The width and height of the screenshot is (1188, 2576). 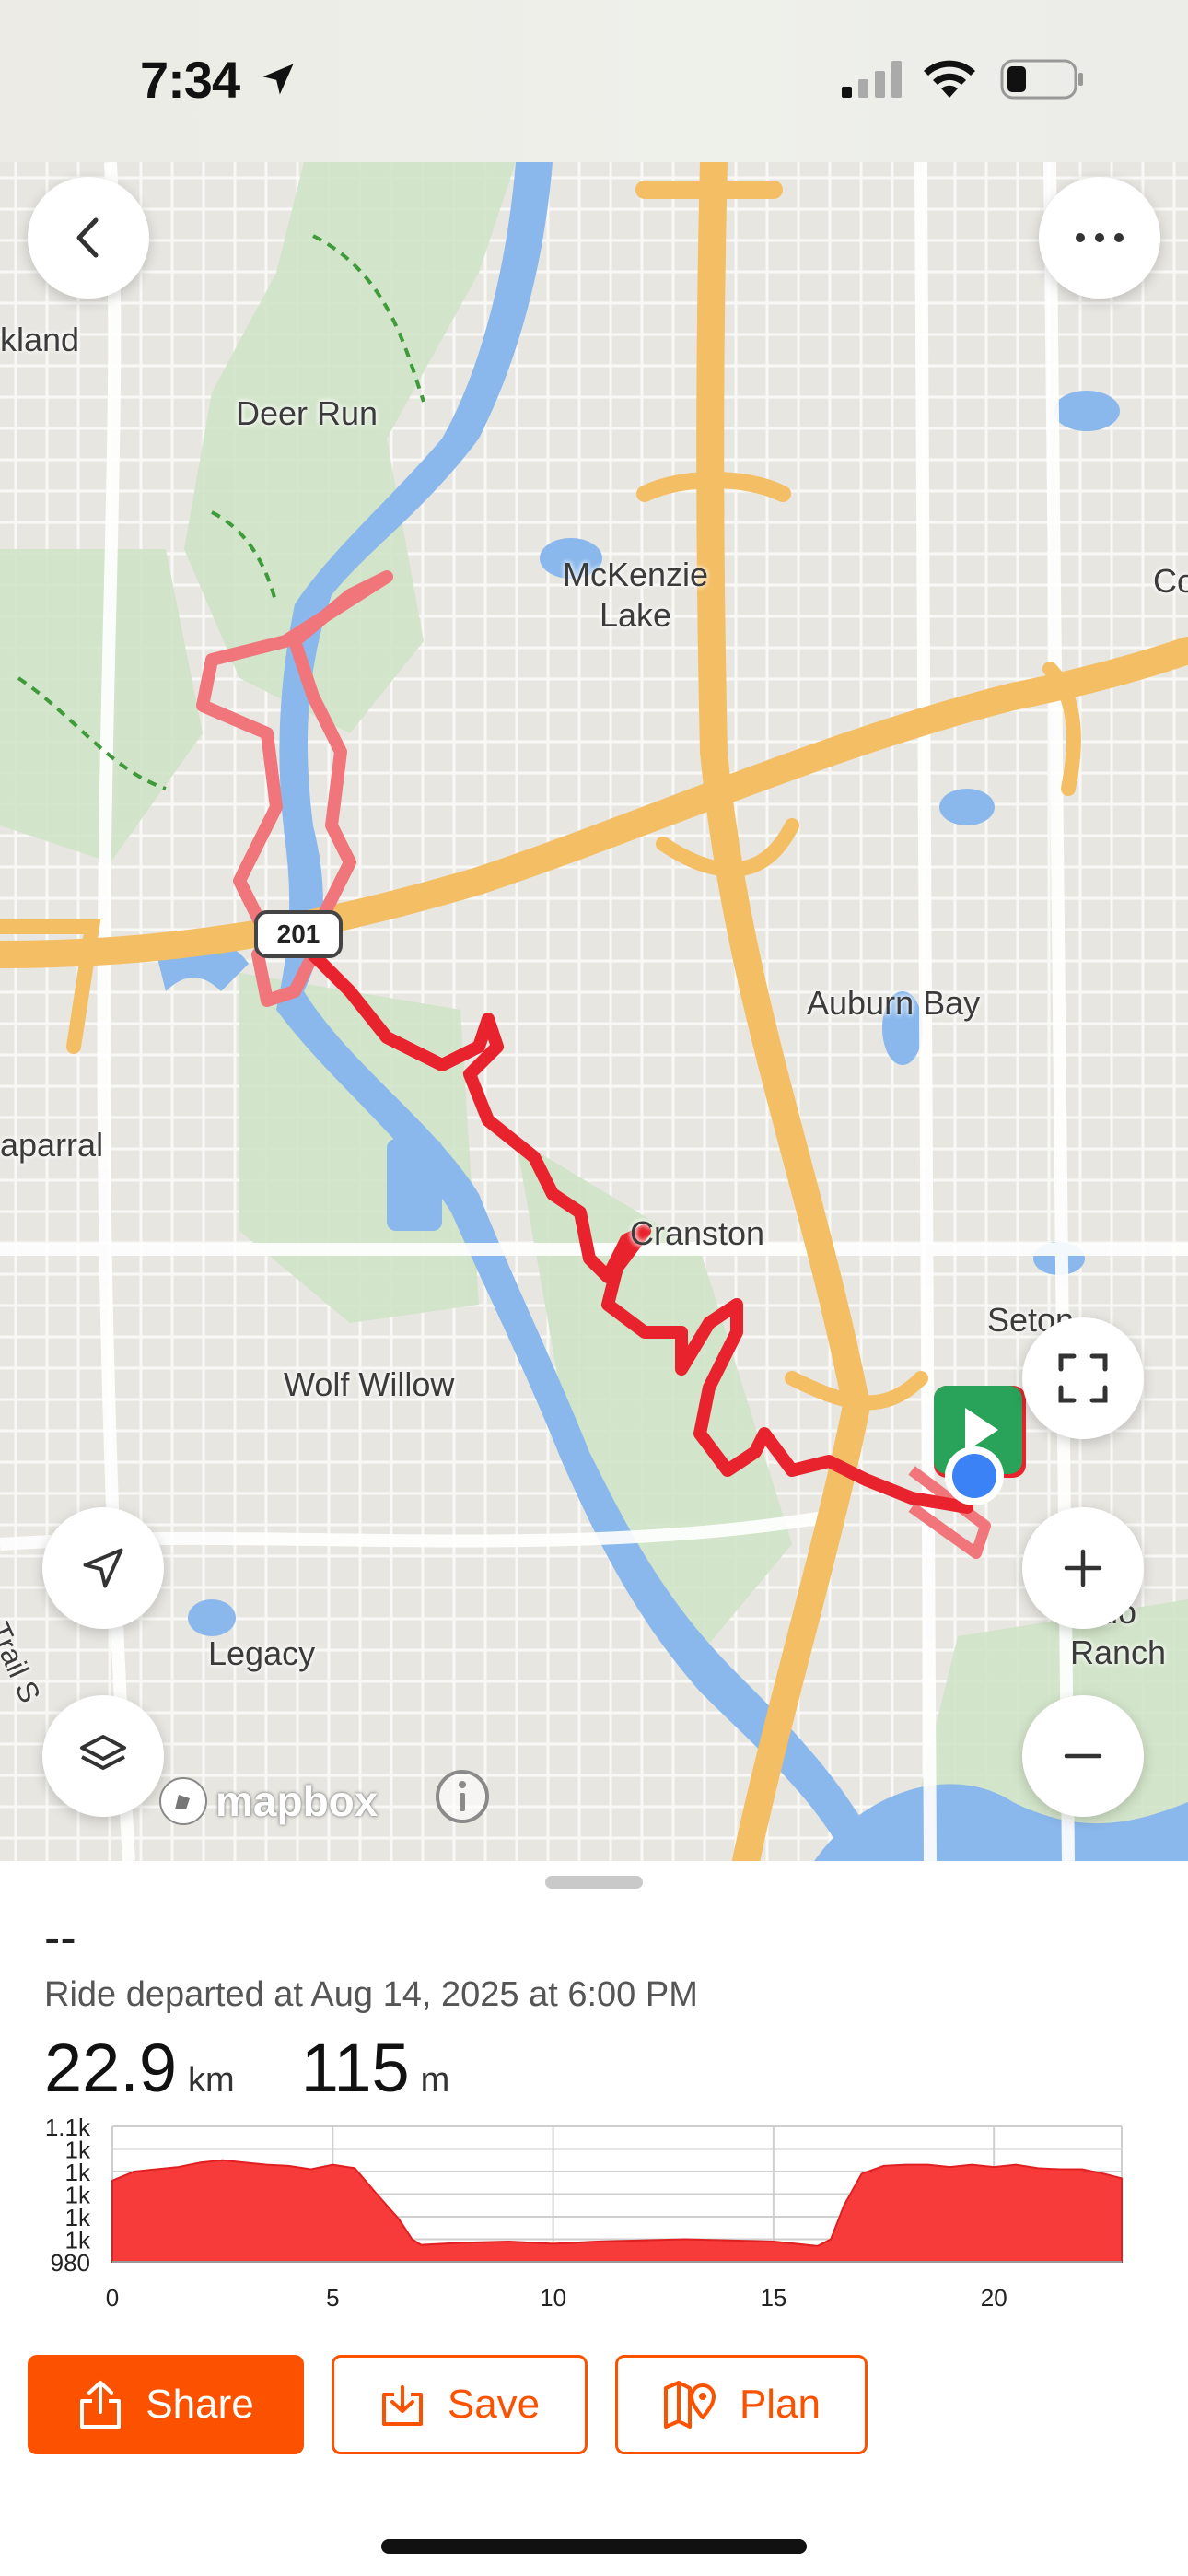 What do you see at coordinates (183, 1801) in the screenshot?
I see `mapbox-logo-icon` at bounding box center [183, 1801].